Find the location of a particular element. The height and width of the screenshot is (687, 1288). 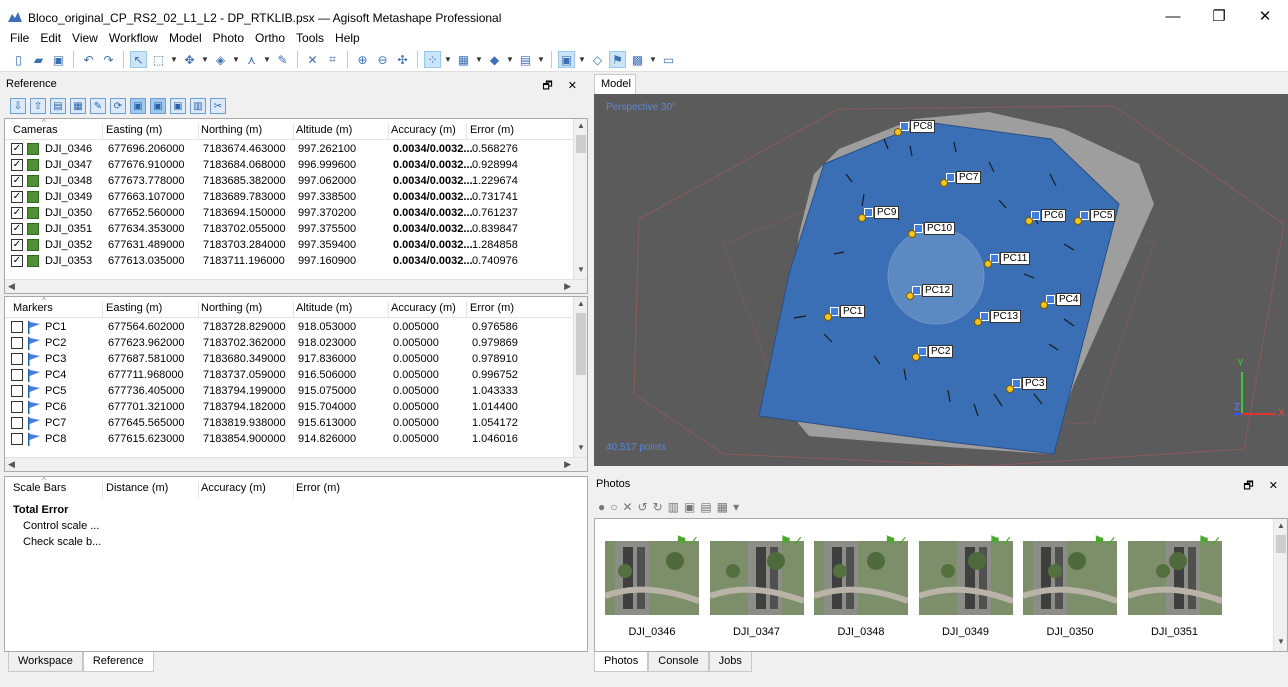

photos-vertical-scrollbar: ▲ ▼ is located at coordinates (1280, 585).